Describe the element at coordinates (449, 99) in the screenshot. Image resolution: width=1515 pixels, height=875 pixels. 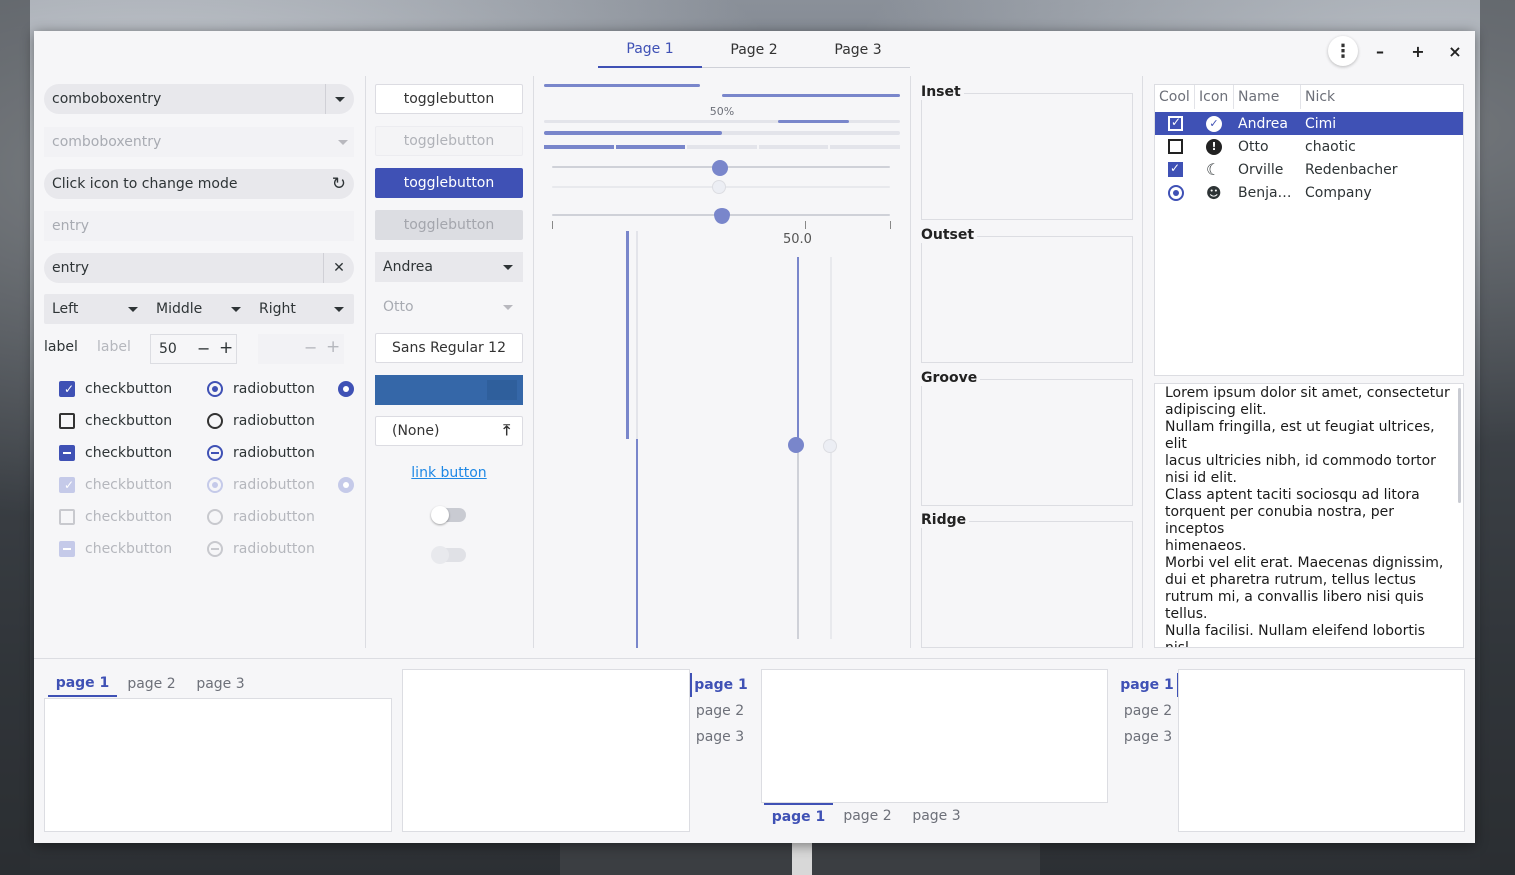
I see `togglebutton: togglebutton` at that location.